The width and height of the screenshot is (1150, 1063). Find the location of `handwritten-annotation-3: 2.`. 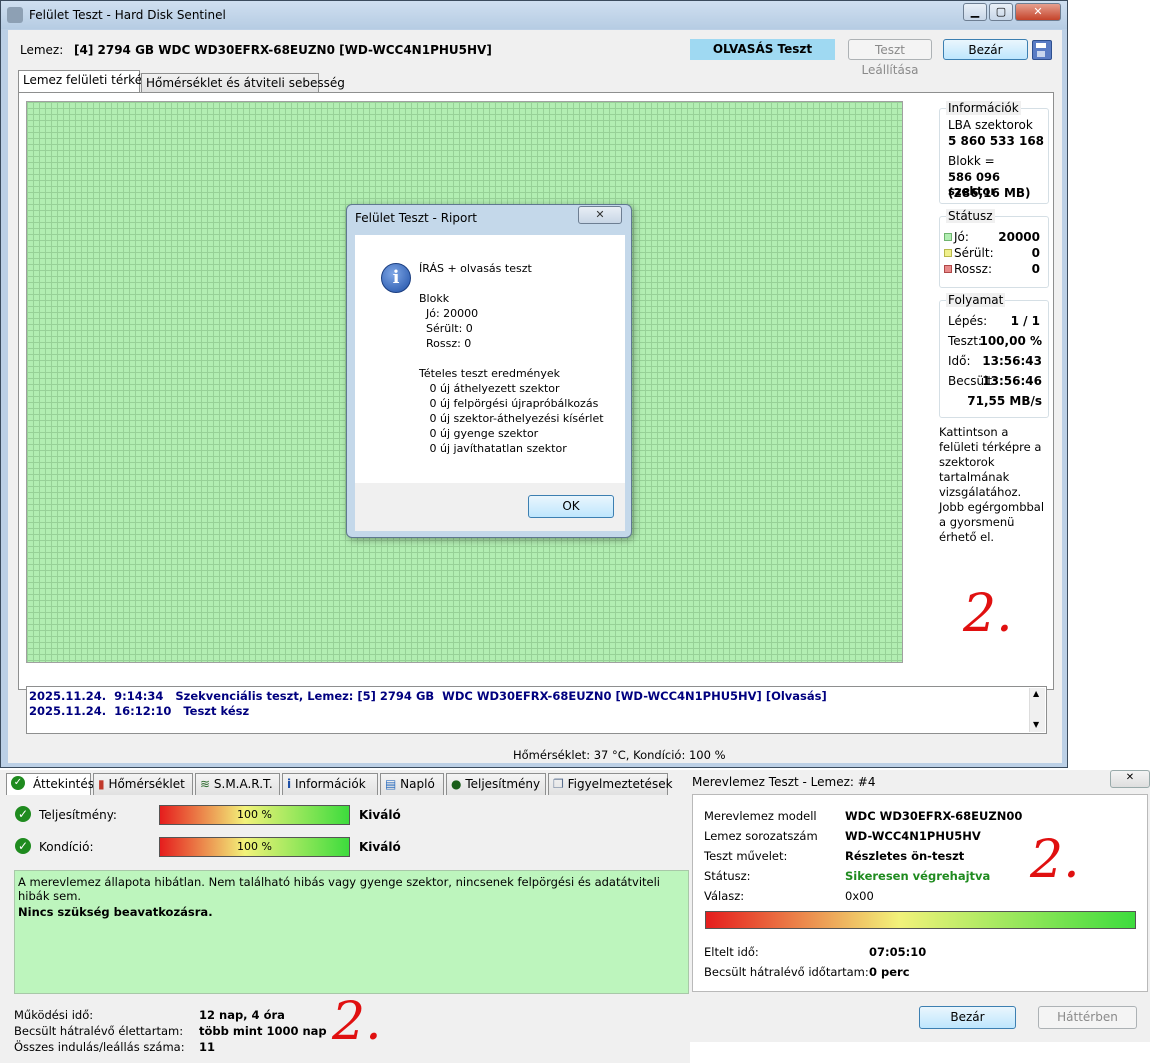

handwritten-annotation-3: 2. is located at coordinates (357, 1022).